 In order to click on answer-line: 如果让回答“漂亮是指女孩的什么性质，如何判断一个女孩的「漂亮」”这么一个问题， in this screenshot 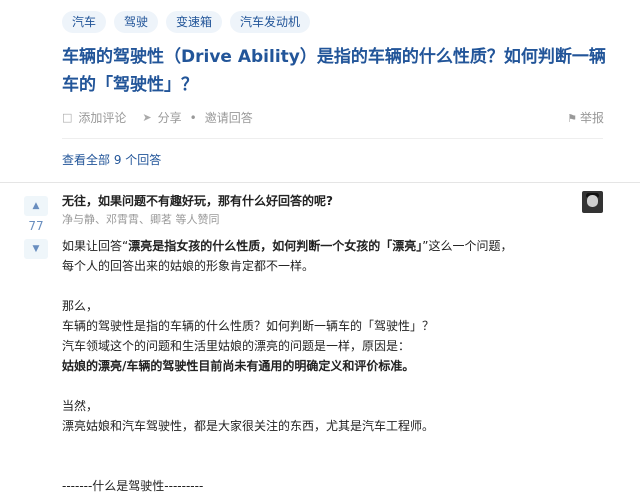, I will do `click(322, 246)`.